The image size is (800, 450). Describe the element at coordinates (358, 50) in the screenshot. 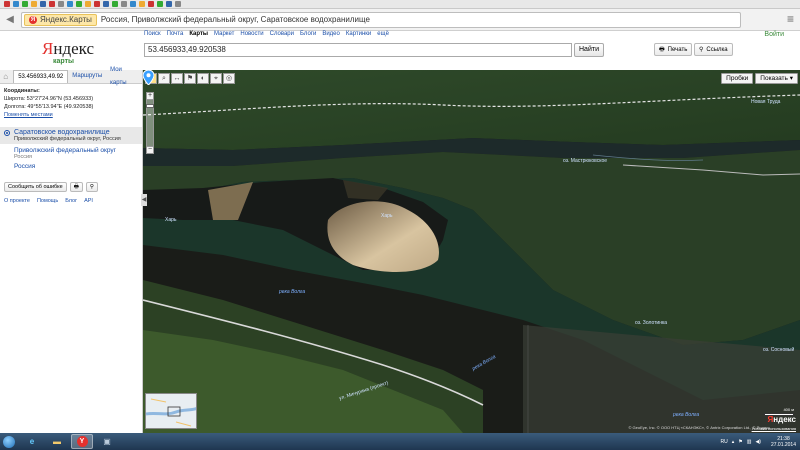

I see `search-input: 53.456933,49.920538` at that location.